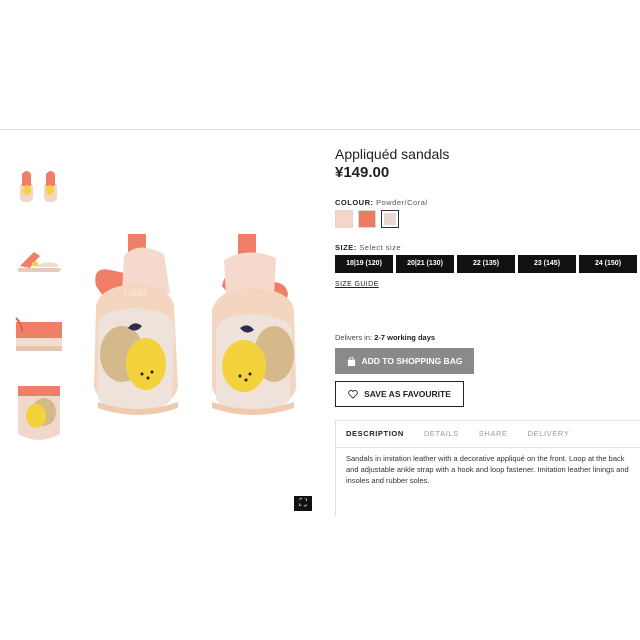  Describe the element at coordinates (39, 333) in the screenshot. I see `thumbnail-back` at that location.